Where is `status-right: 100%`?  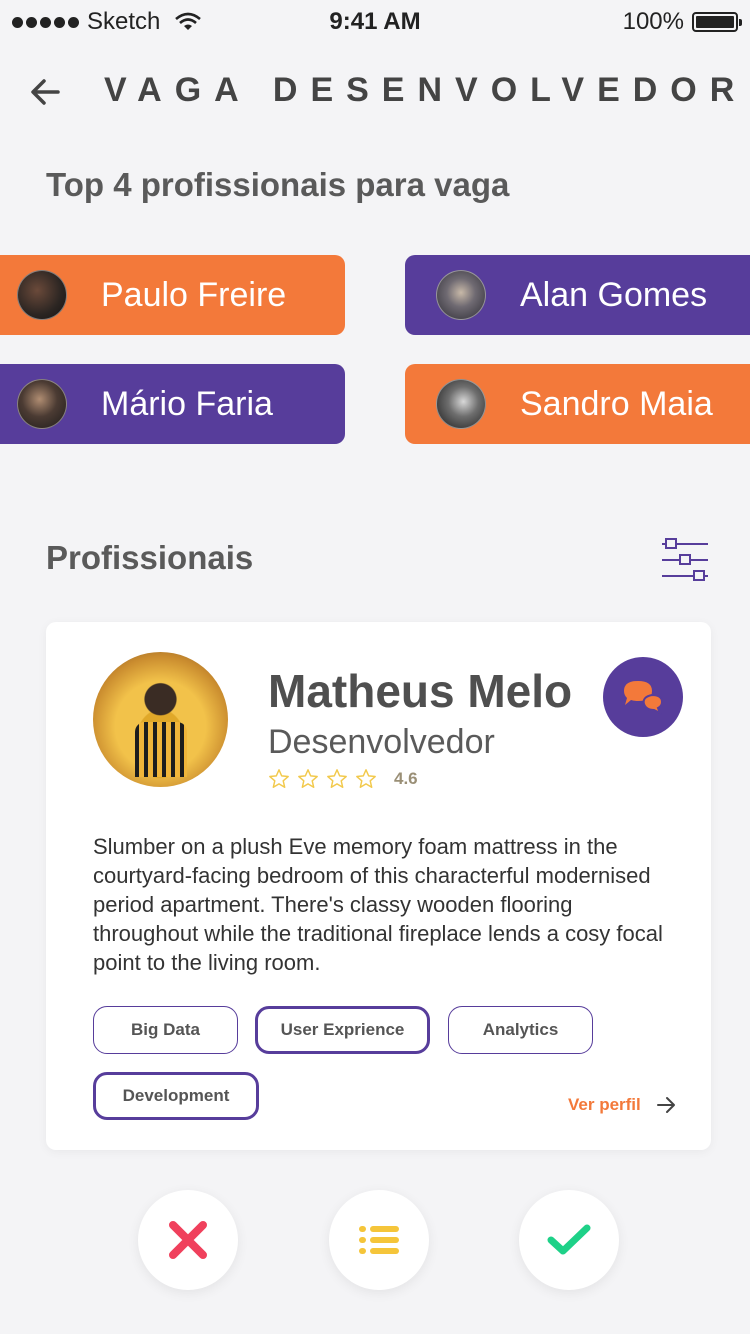
status-right: 100% is located at coordinates (682, 22).